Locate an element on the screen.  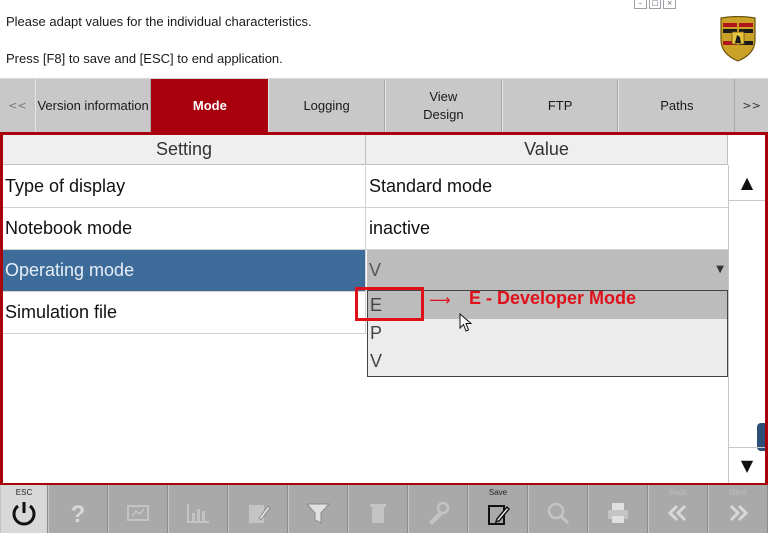
filter-button is located at coordinates (318, 509).